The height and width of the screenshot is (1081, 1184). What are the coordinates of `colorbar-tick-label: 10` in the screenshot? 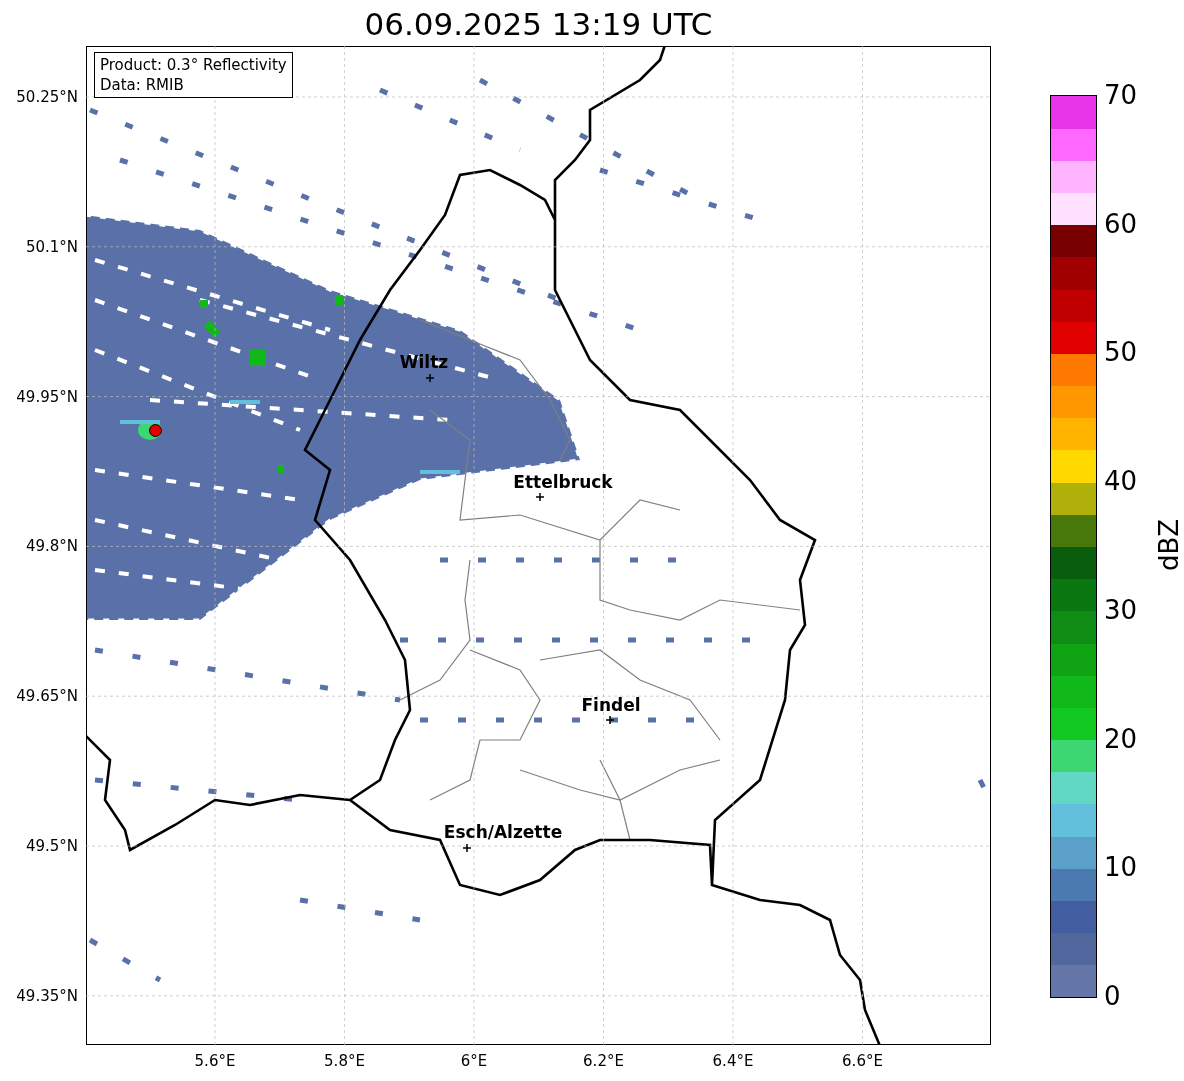 It's located at (1121, 867).